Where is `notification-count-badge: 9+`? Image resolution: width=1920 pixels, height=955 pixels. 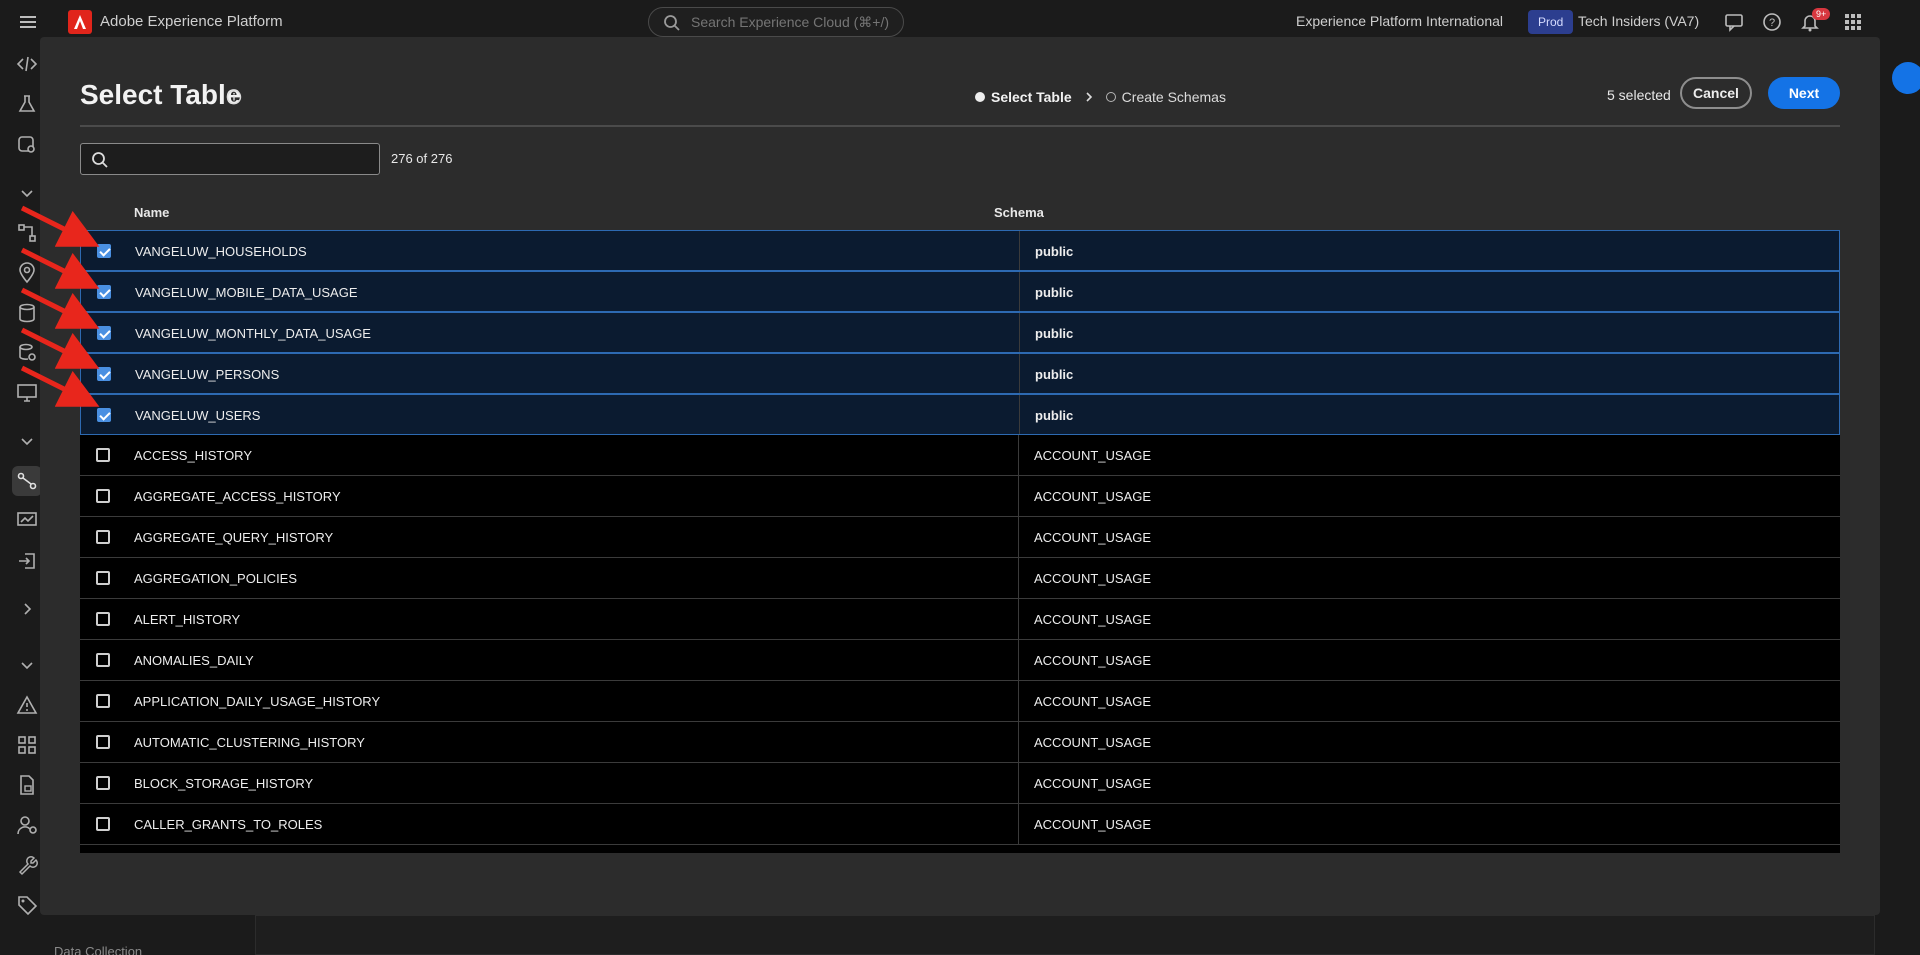 notification-count-badge: 9+ is located at coordinates (1821, 14).